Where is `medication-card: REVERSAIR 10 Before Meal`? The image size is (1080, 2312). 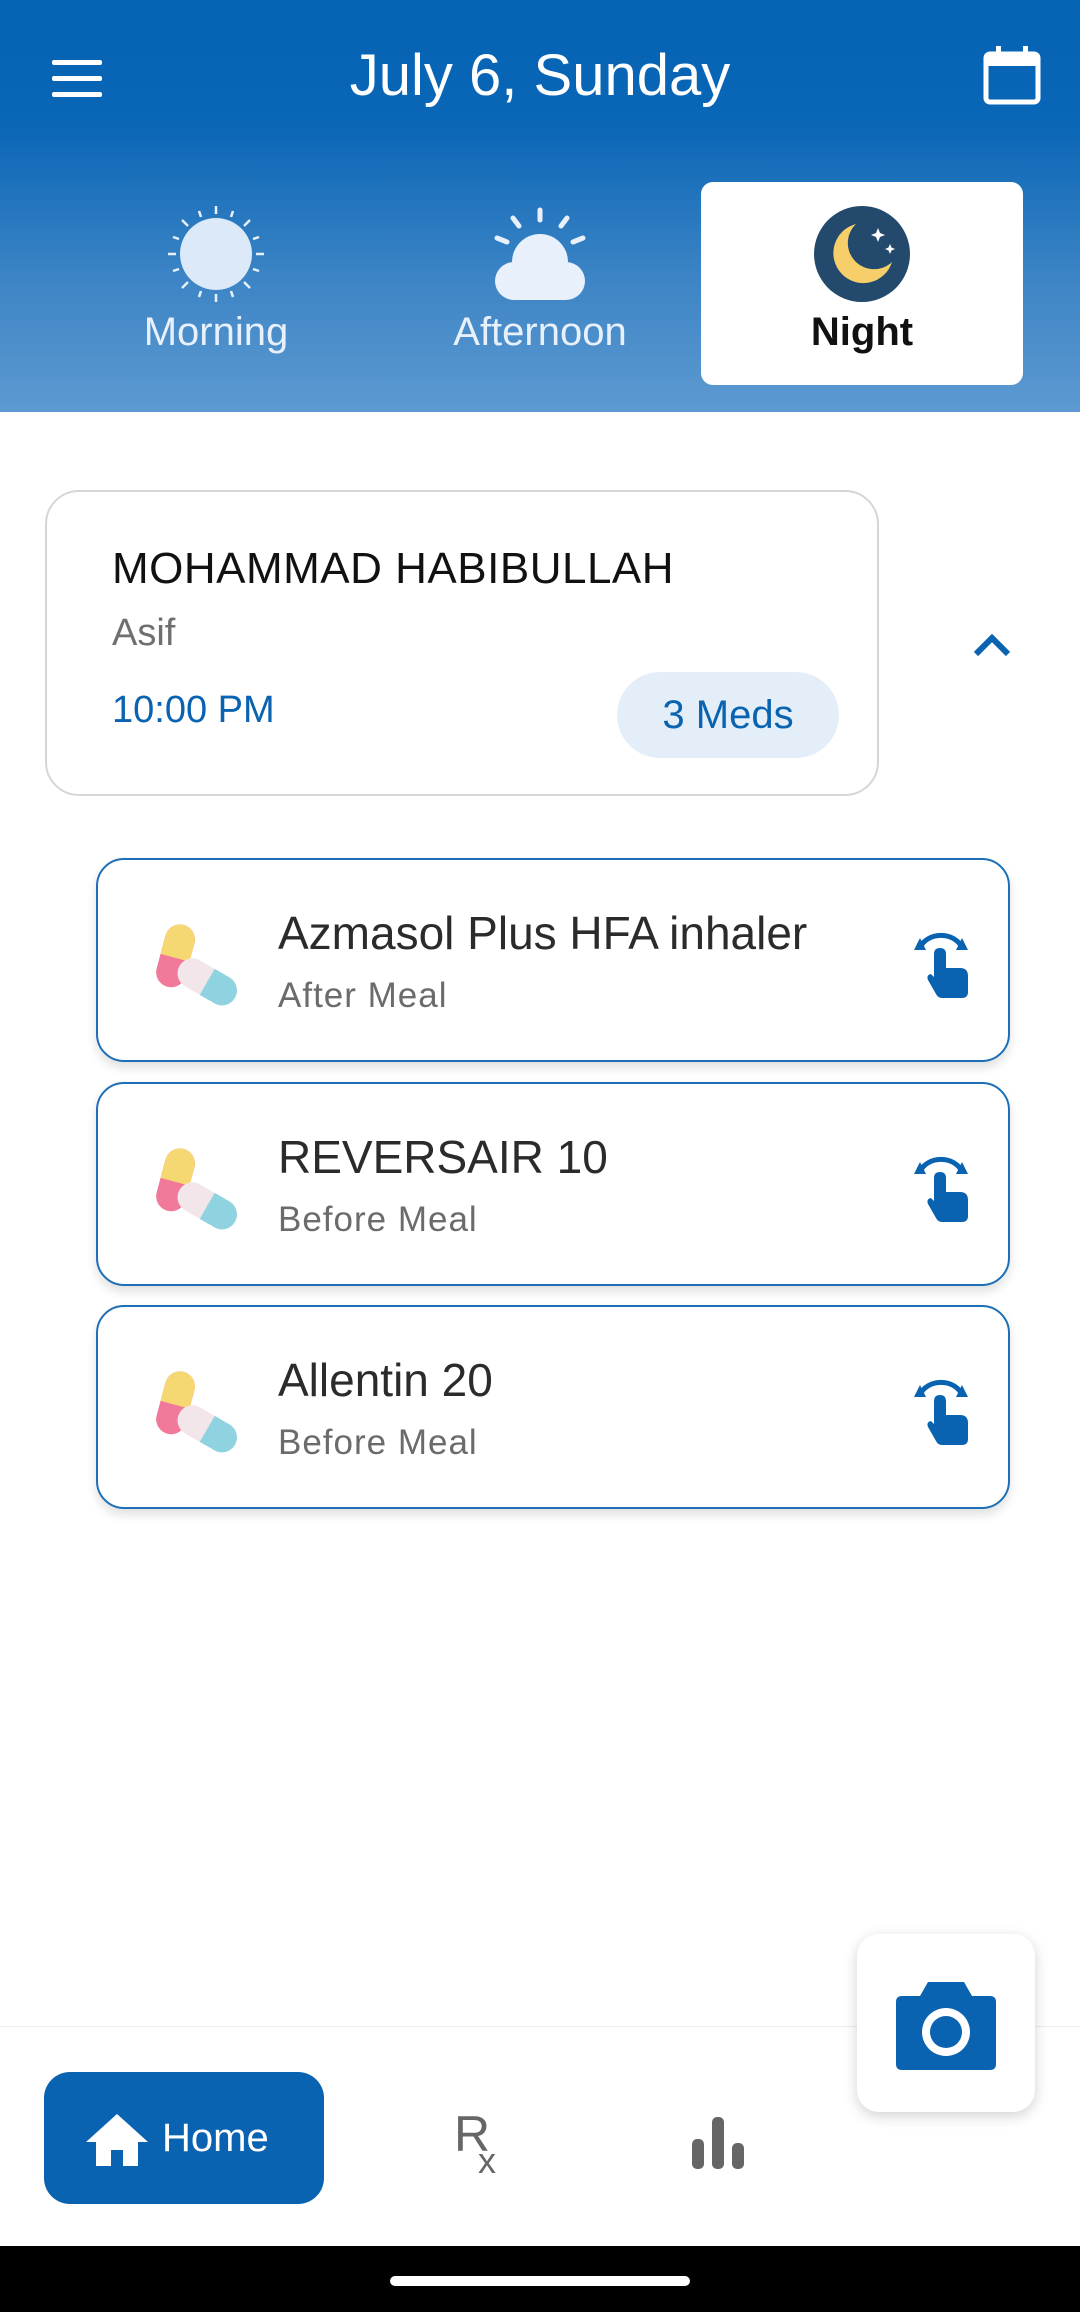
medication-card: REVERSAIR 10 Before Meal is located at coordinates (553, 1184).